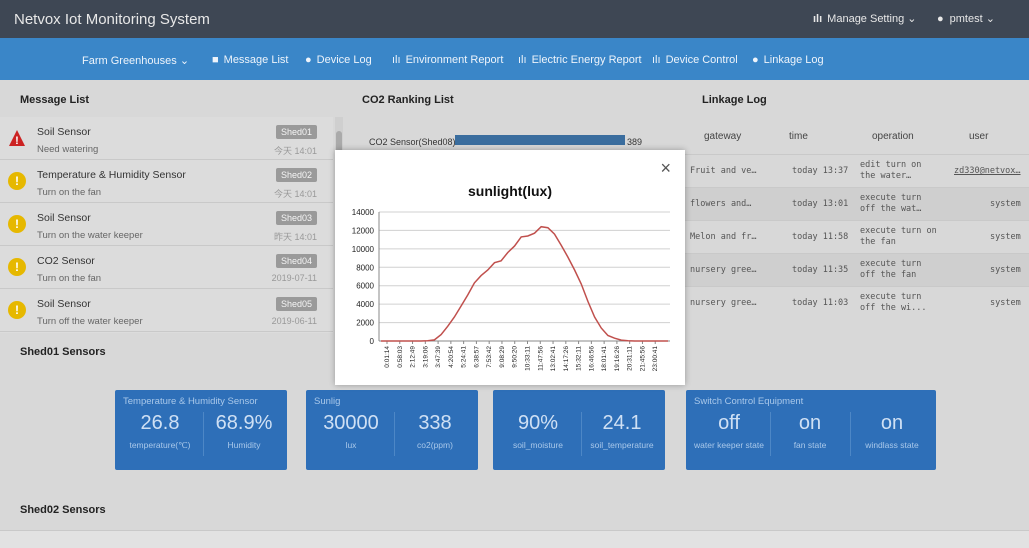  What do you see at coordinates (580, 60) in the screenshot?
I see `nav-electric-energy-report: ılı Electric Energy Report` at bounding box center [580, 60].